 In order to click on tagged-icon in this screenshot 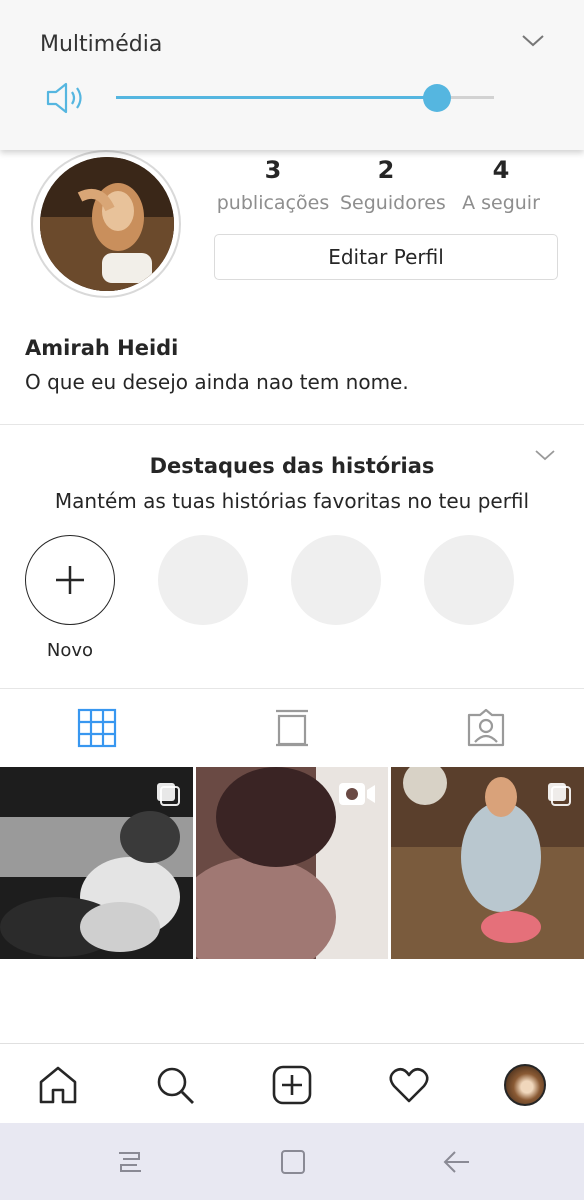, I will do `click(486, 728)`.